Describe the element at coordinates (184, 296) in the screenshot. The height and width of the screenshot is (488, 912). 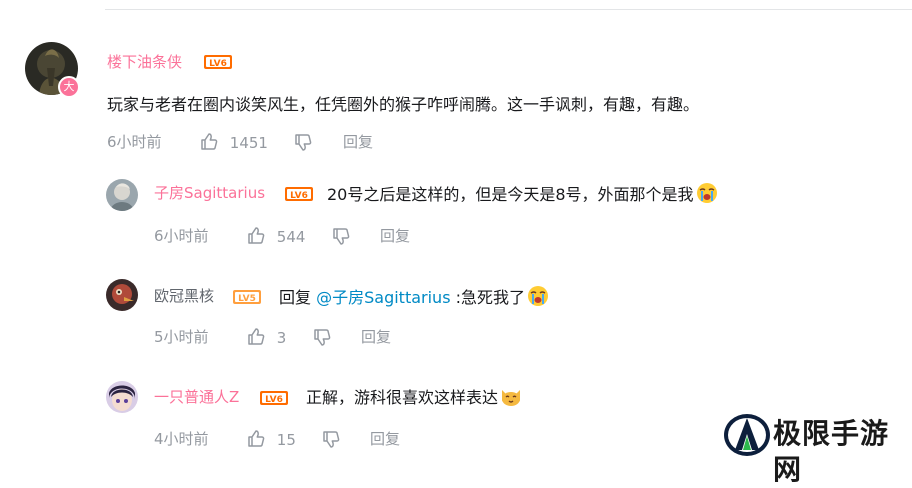
I see `username: 欧冠黑核` at that location.